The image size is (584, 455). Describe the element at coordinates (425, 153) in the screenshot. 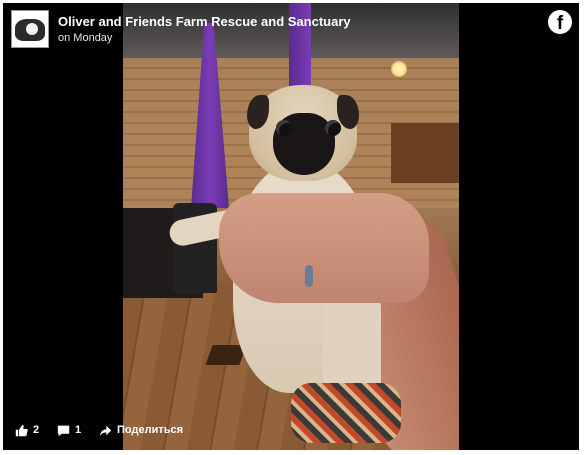

I see `kitchen-cabinet` at that location.